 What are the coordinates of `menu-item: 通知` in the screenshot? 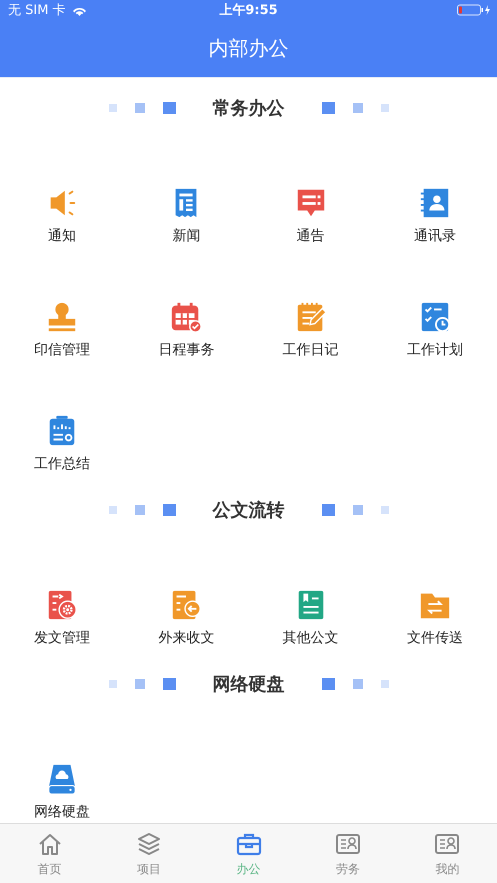 It's located at (62, 216).